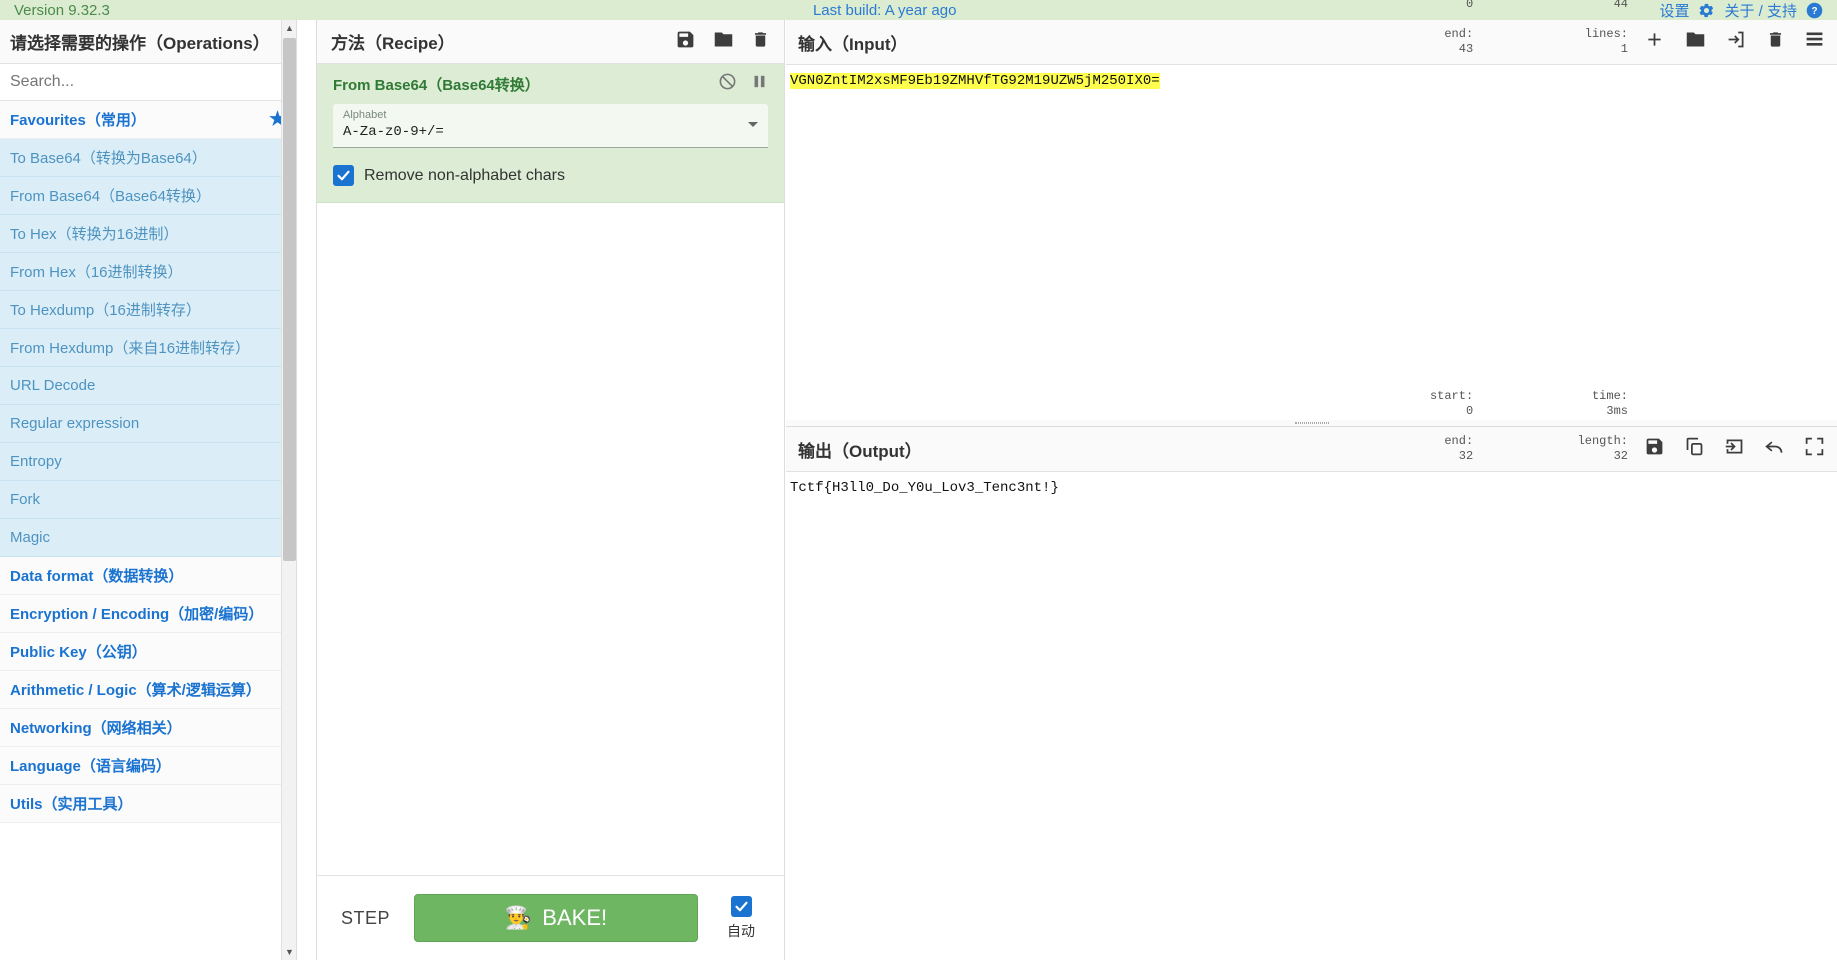  What do you see at coordinates (1624, 49) in the screenshot?
I see `input-lines-value: 1` at bounding box center [1624, 49].